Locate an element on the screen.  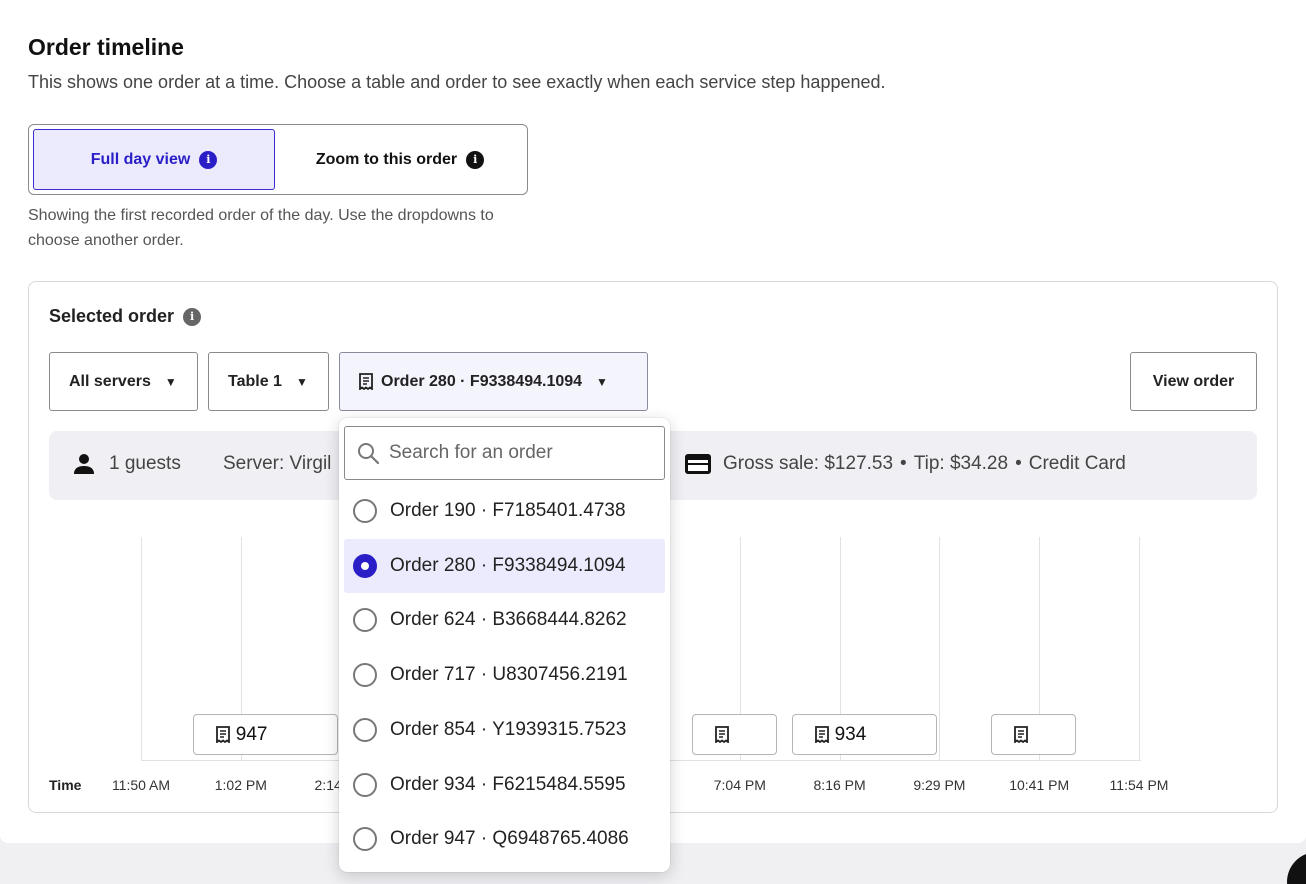
order-option: Order 947 · Q6948765.4086 is located at coordinates (504, 839).